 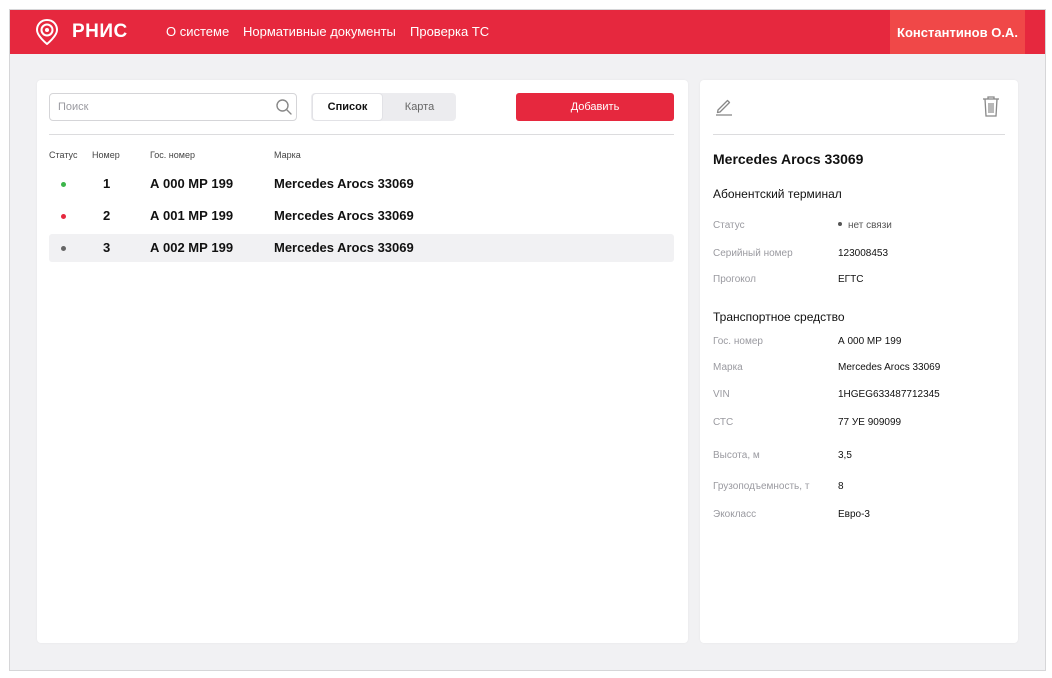 I want to click on tab-map: Карта, so click(x=419, y=107).